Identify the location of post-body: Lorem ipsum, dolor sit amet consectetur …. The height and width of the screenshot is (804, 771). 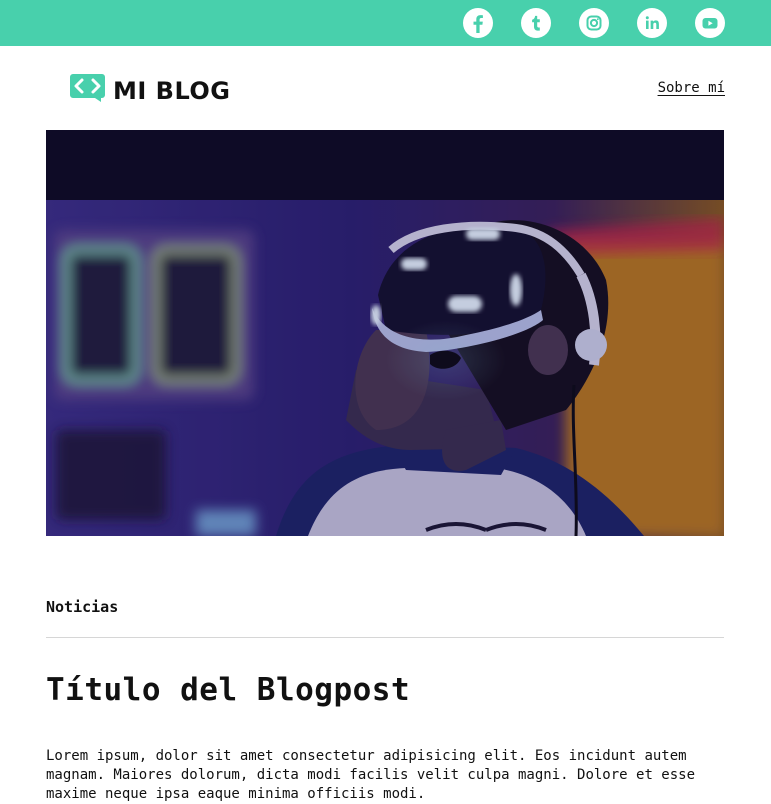
(371, 775).